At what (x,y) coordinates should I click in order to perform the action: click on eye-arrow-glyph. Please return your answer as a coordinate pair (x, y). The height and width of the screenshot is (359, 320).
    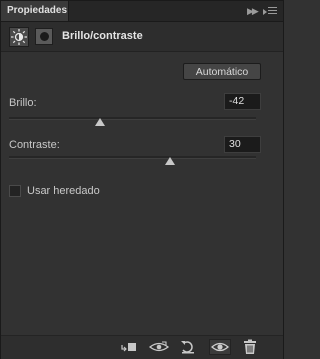
    Looking at the image, I should click on (159, 346).